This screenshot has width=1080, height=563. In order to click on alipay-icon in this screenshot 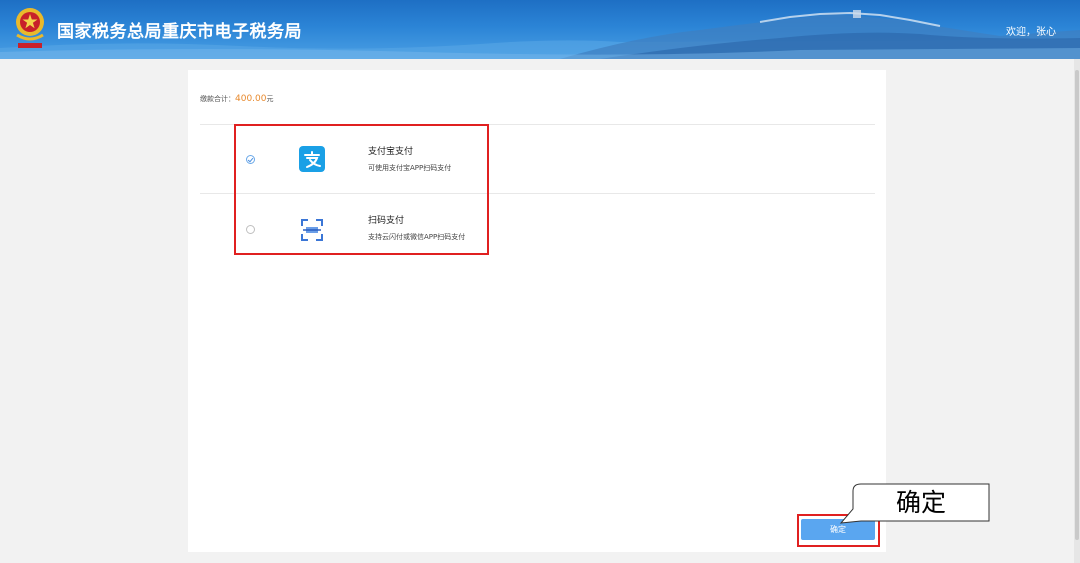, I will do `click(312, 159)`.